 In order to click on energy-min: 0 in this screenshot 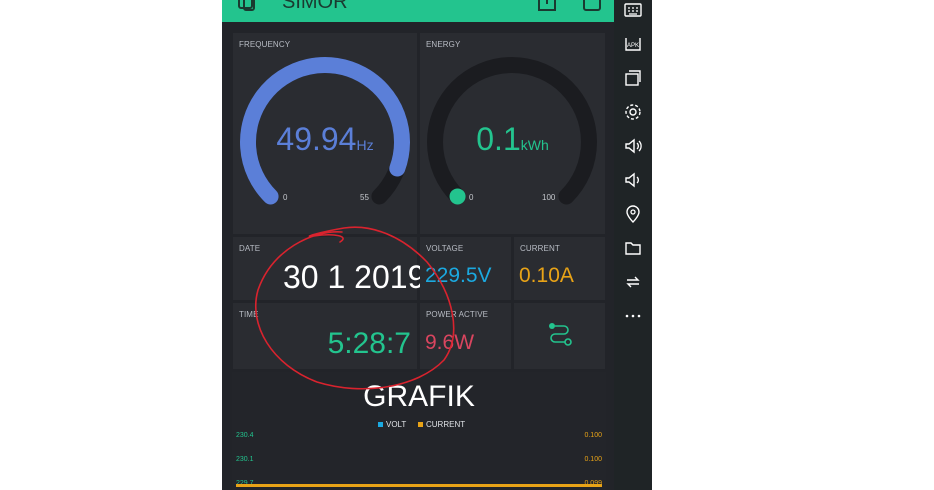, I will do `click(471, 197)`.